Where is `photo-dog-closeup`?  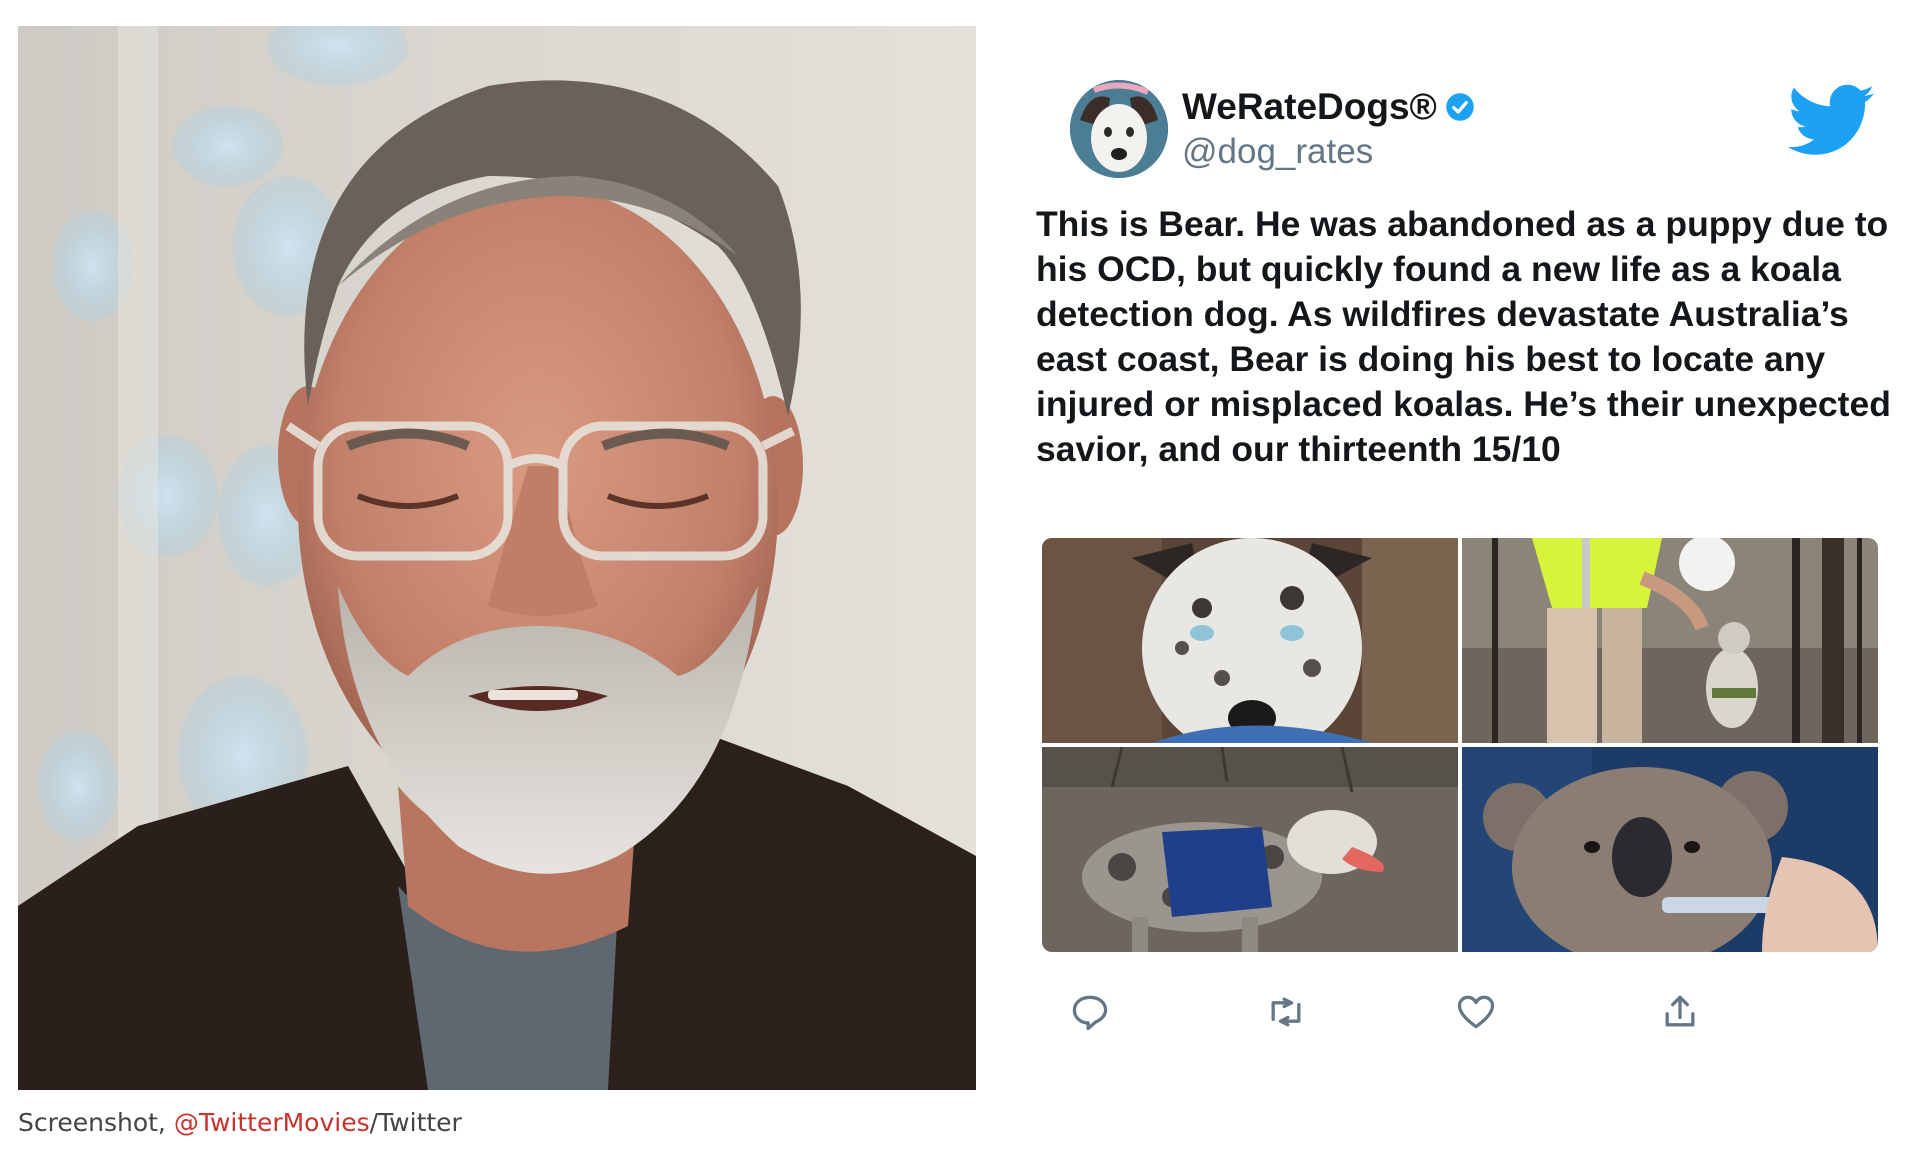 photo-dog-closeup is located at coordinates (1250, 640).